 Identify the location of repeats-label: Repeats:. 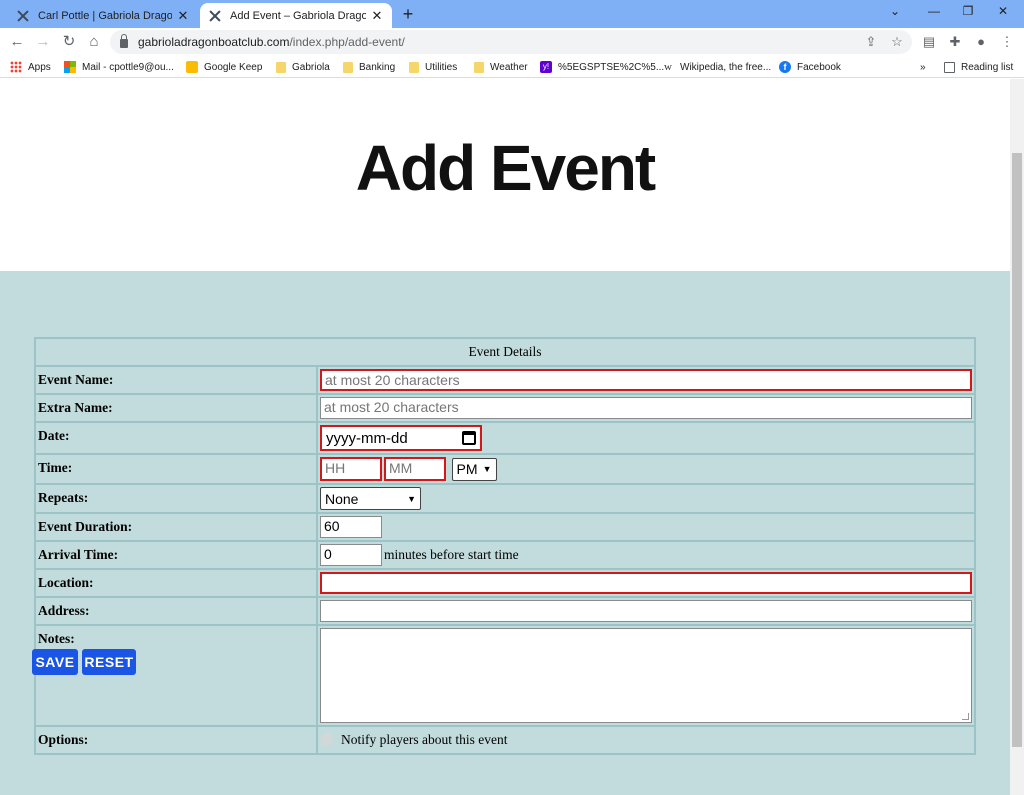
(176, 498).